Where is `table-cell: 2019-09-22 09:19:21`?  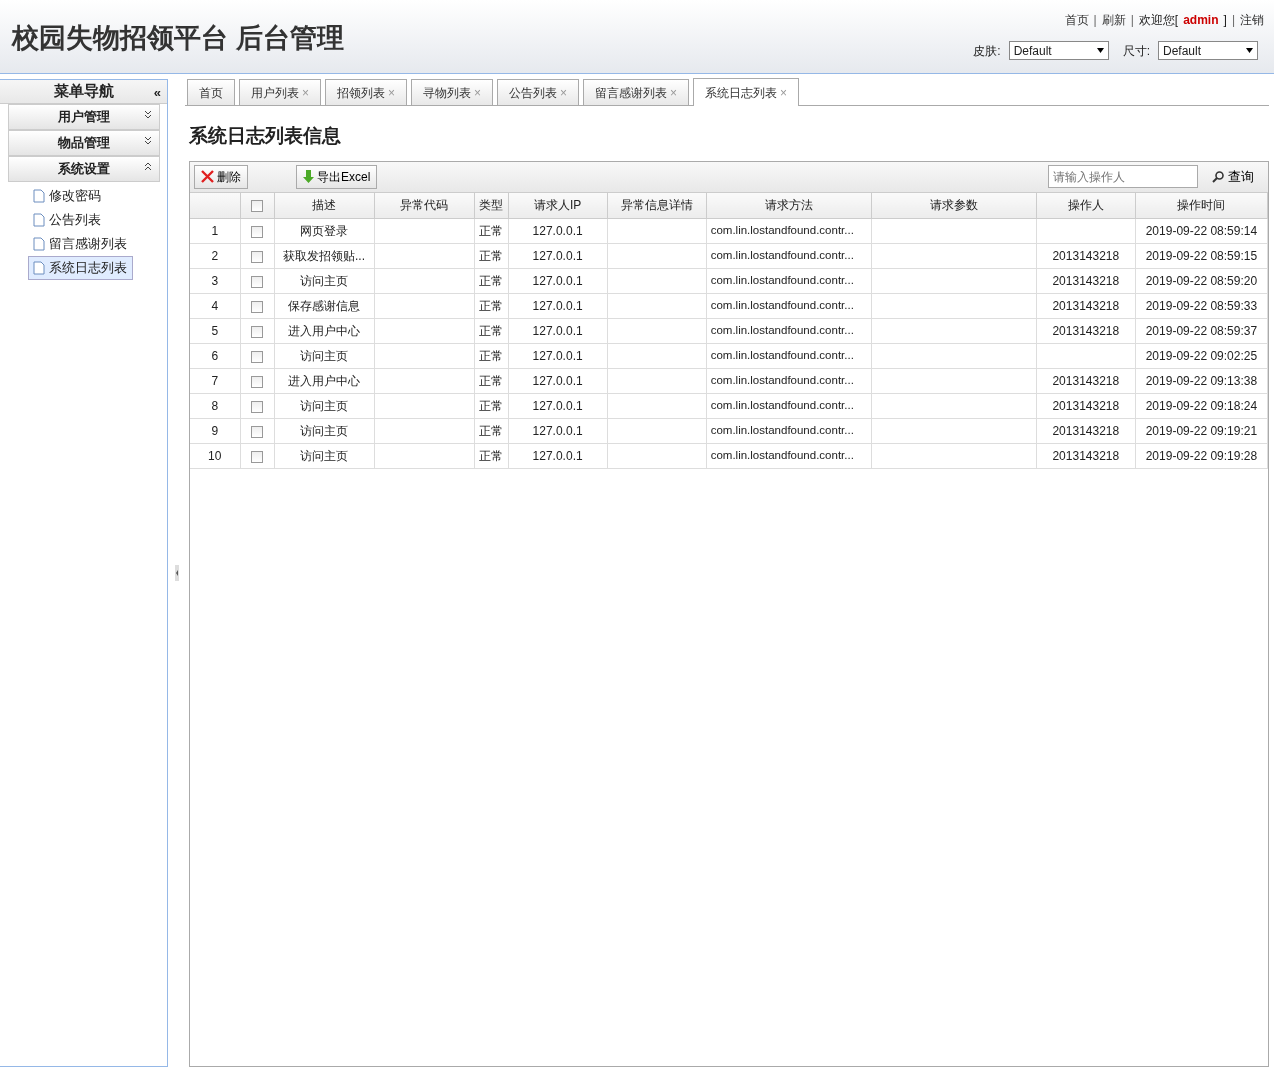 table-cell: 2019-09-22 09:19:21 is located at coordinates (1201, 431).